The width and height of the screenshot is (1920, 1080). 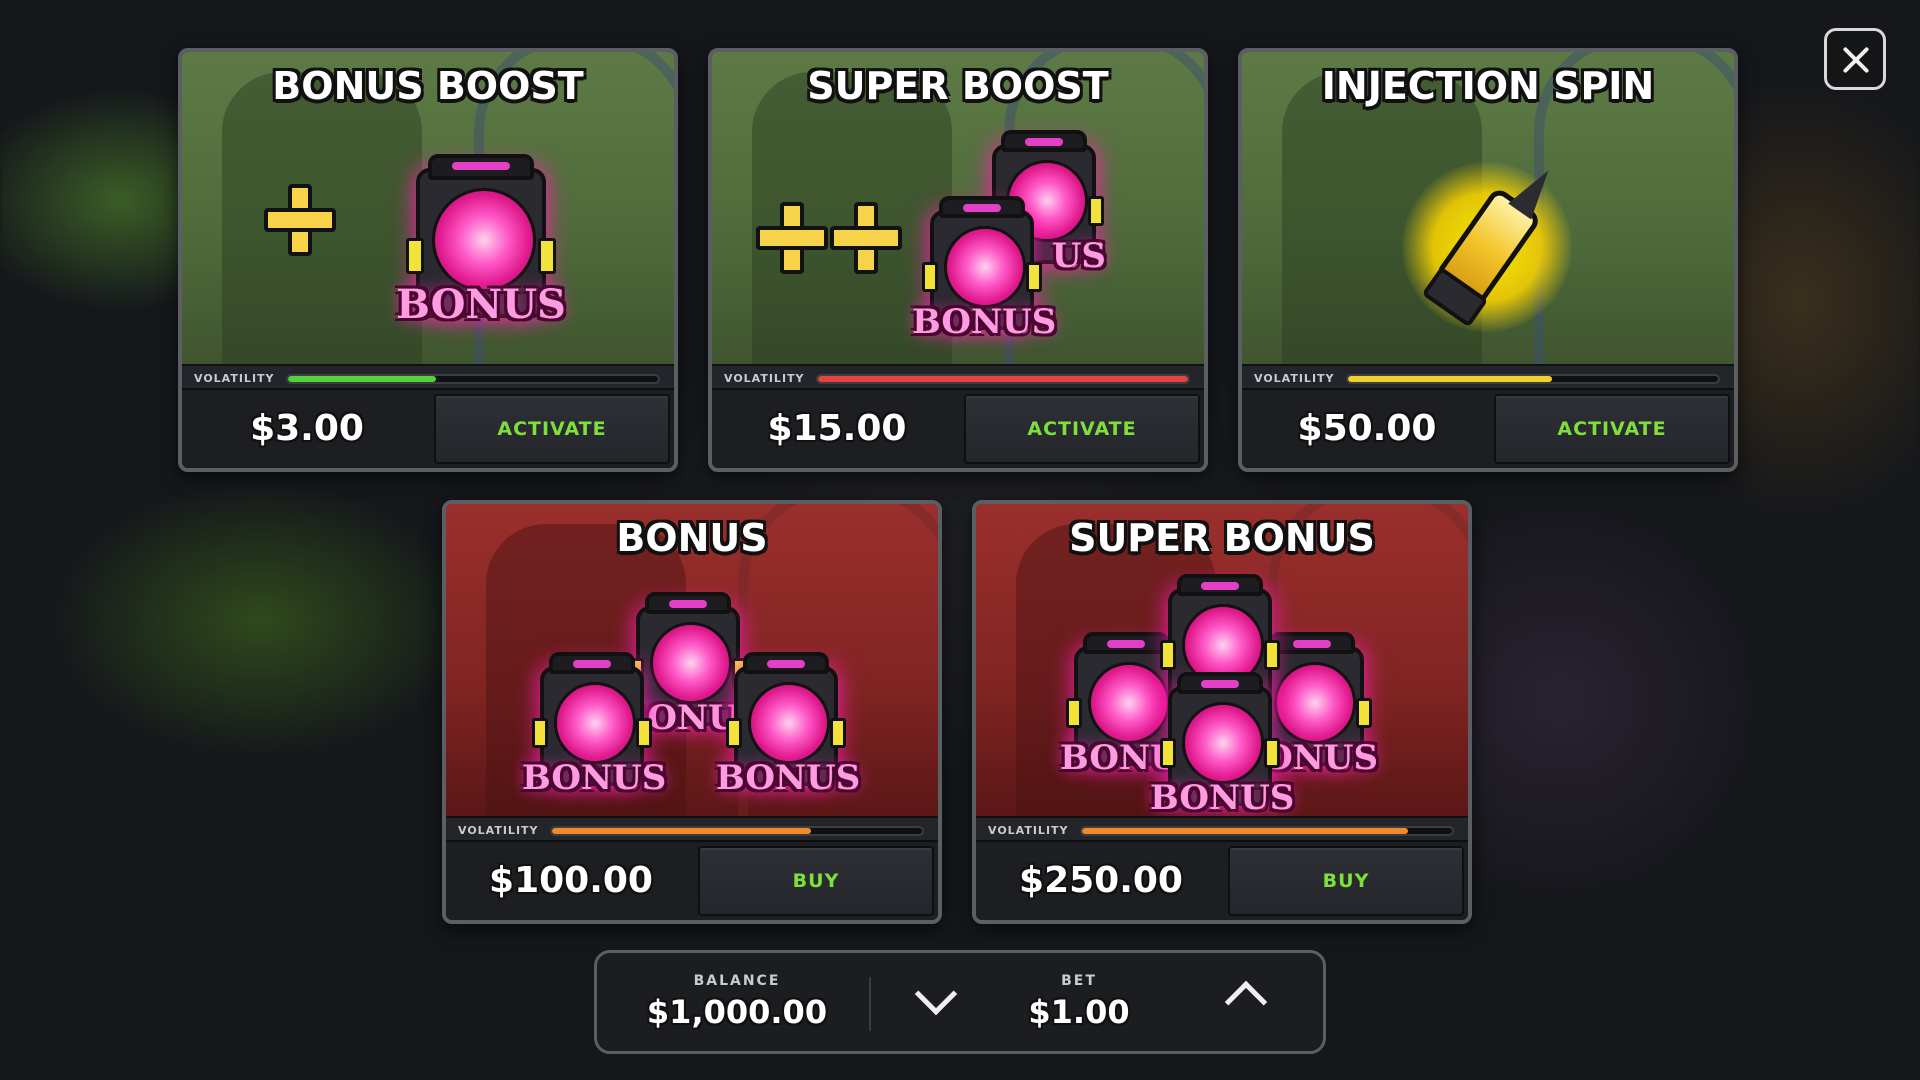 What do you see at coordinates (571, 880) in the screenshot?
I see `price-label: $100.00` at bounding box center [571, 880].